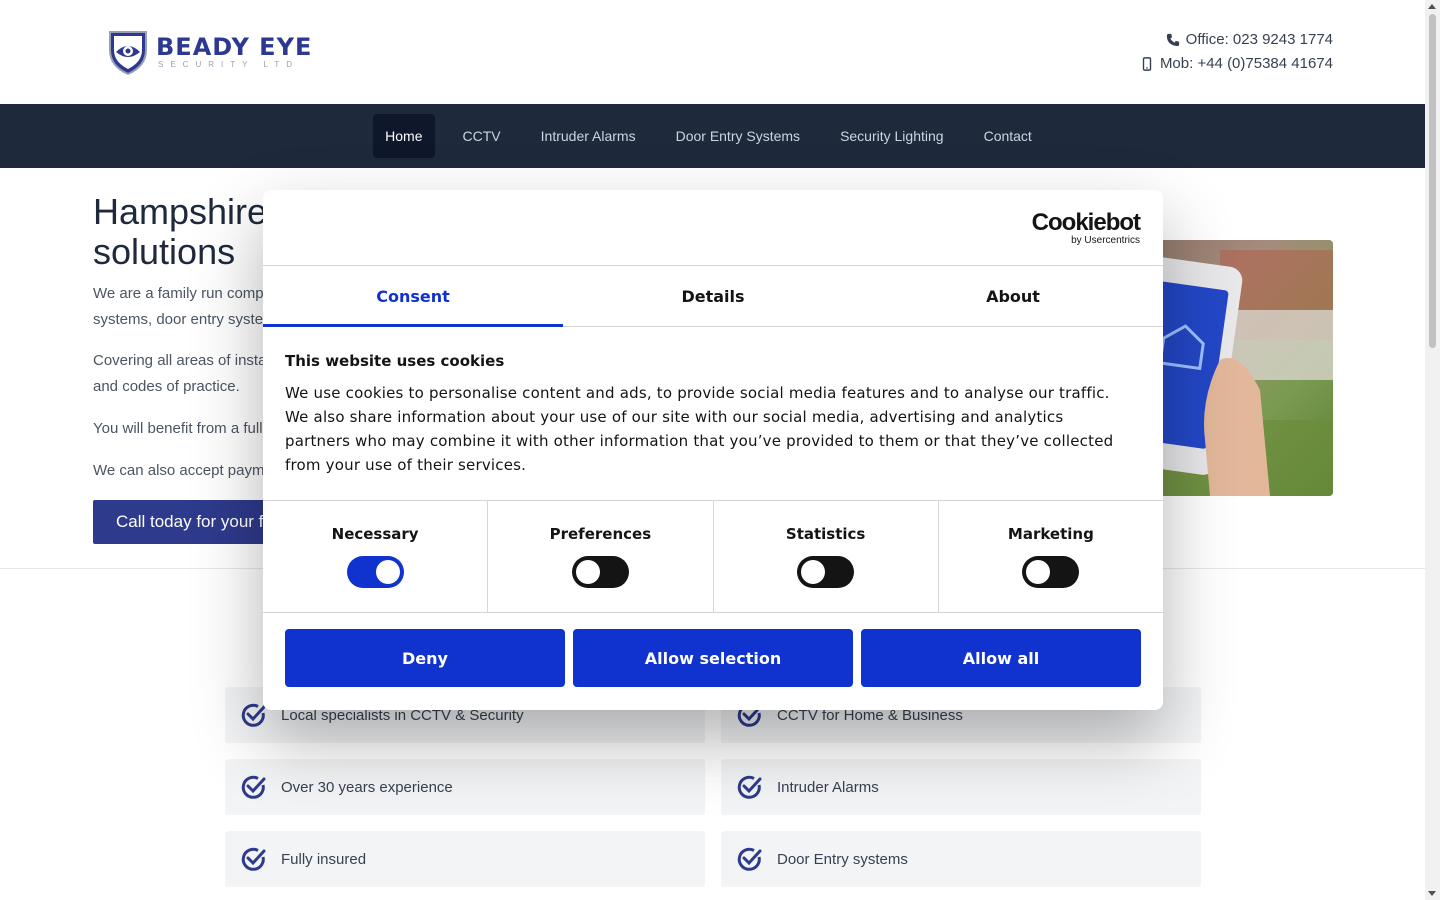  What do you see at coordinates (180, 211) in the screenshot?
I see `hero-title-line1: Hampshire` at bounding box center [180, 211].